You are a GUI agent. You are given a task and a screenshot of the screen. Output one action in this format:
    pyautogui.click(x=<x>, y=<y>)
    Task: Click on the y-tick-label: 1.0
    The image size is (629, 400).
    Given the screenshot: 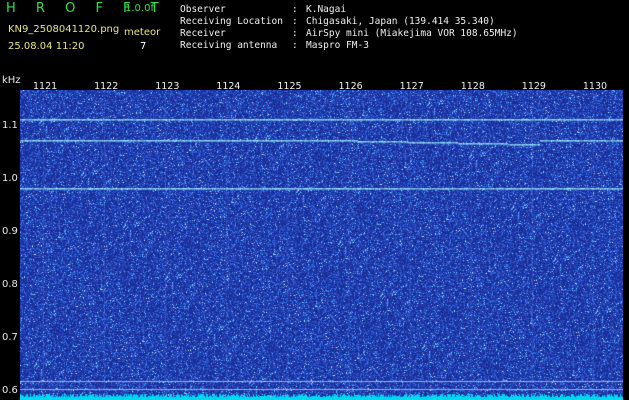 What is the action you would take?
    pyautogui.click(x=10, y=179)
    